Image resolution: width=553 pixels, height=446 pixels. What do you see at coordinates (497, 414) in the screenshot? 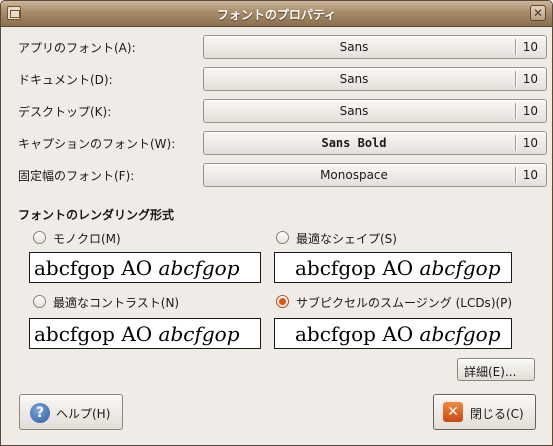
I see `close-button-label: 閉じる(C)` at bounding box center [497, 414].